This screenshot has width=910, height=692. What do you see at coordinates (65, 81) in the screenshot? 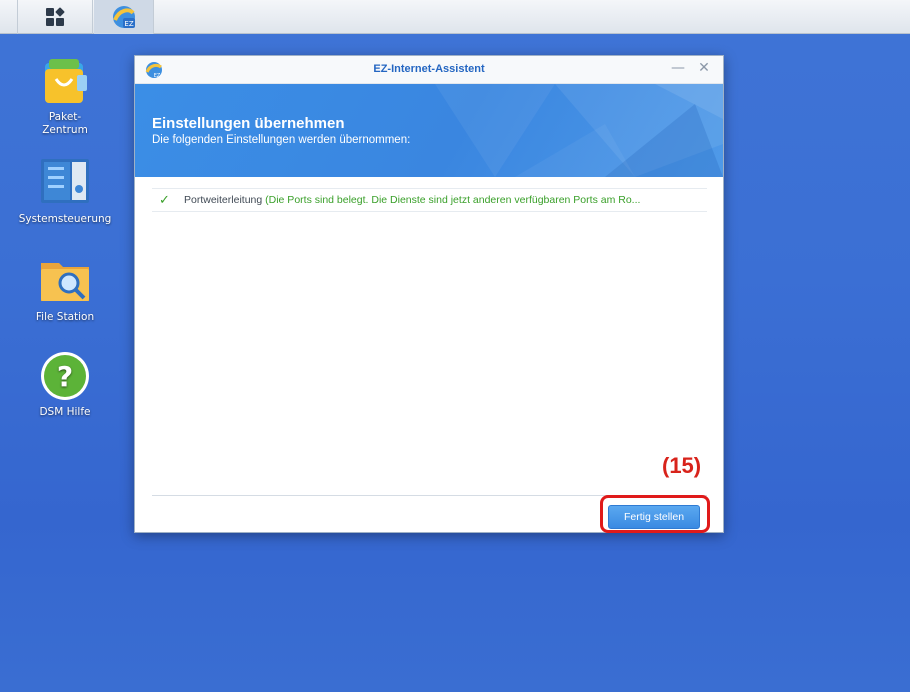
I see `package-center-icon` at bounding box center [65, 81].